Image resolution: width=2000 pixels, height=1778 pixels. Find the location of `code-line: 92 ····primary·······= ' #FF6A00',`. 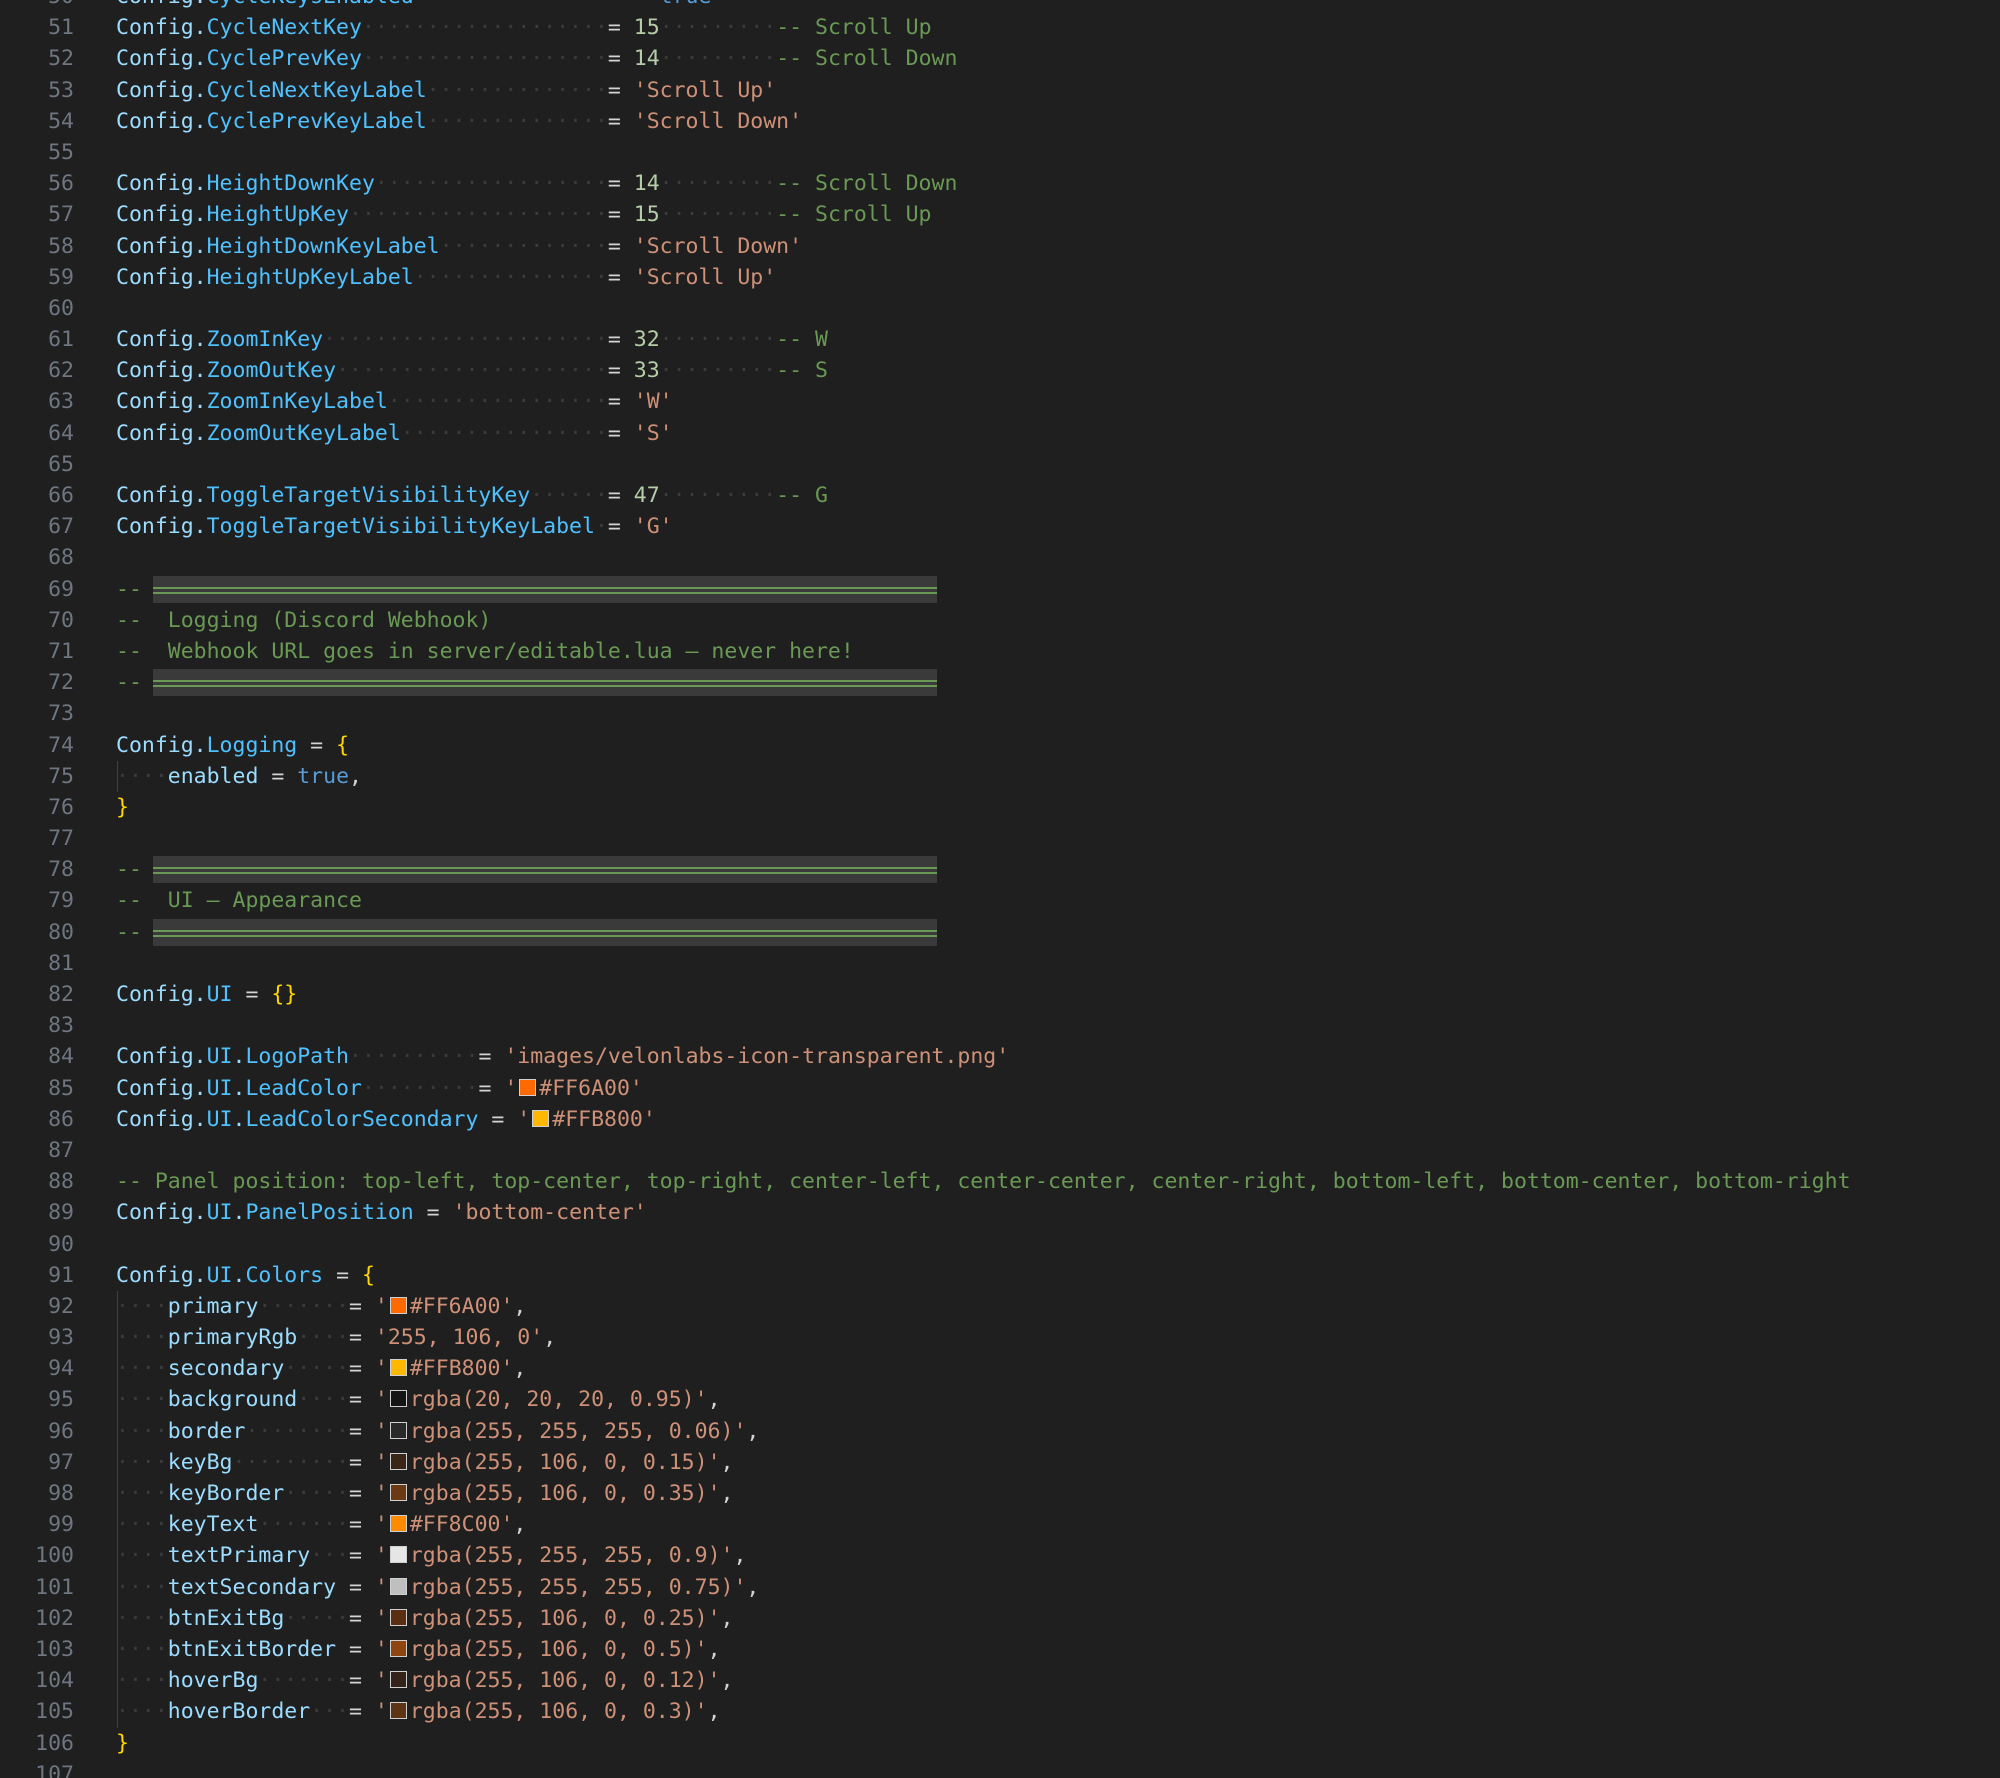

code-line: 92 ····primary·······= ' #FF6A00', is located at coordinates (1000, 1306).